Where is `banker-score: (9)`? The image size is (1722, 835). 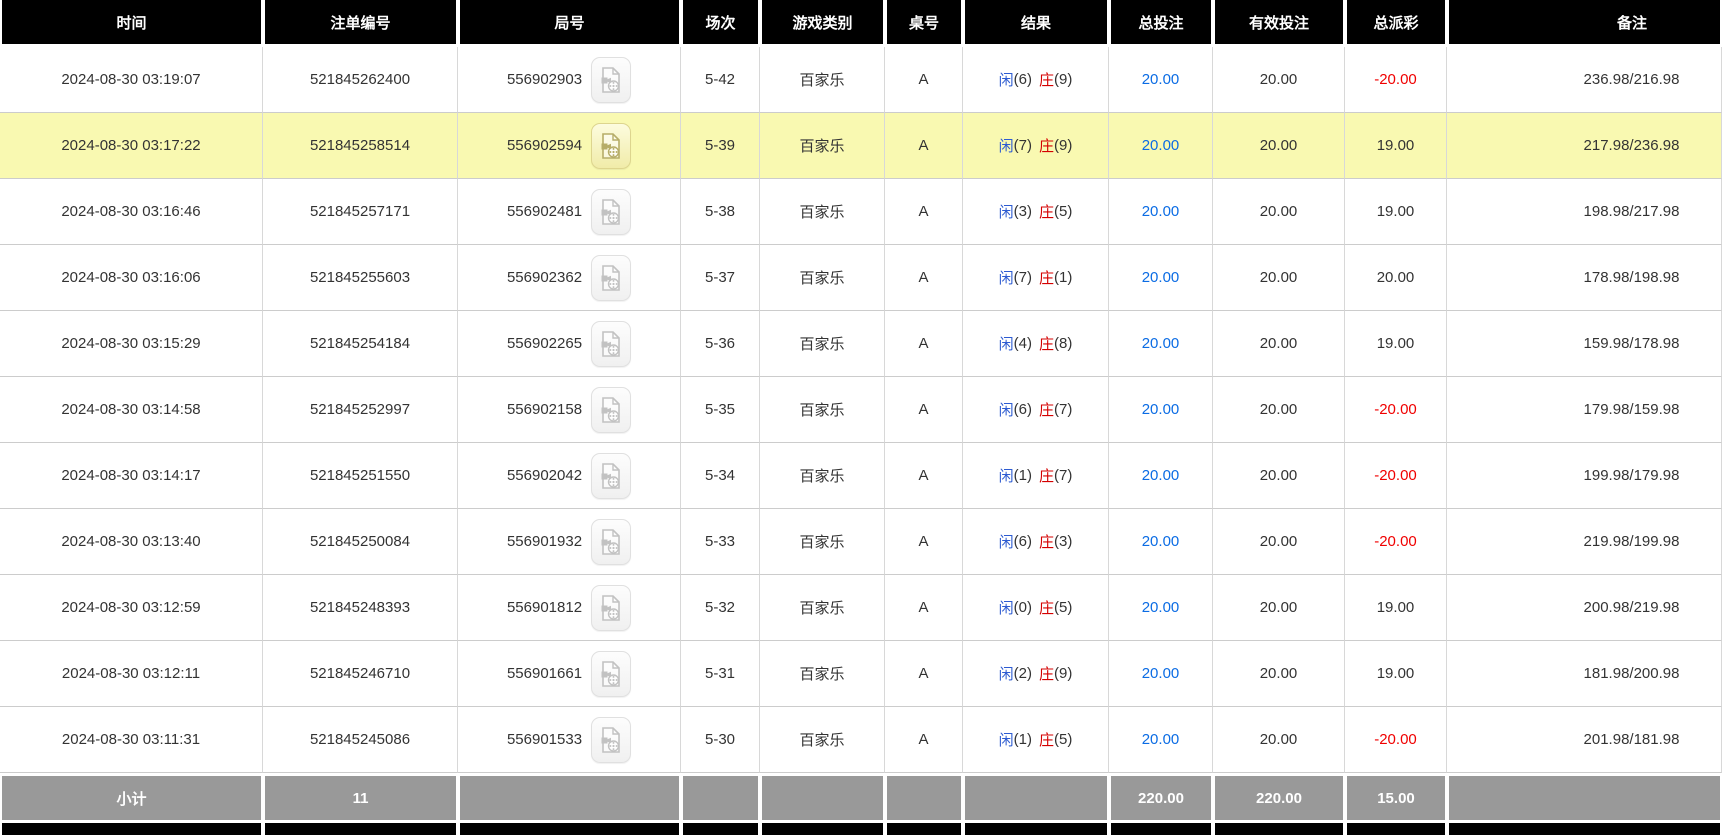
banker-score: (9) is located at coordinates (1063, 79).